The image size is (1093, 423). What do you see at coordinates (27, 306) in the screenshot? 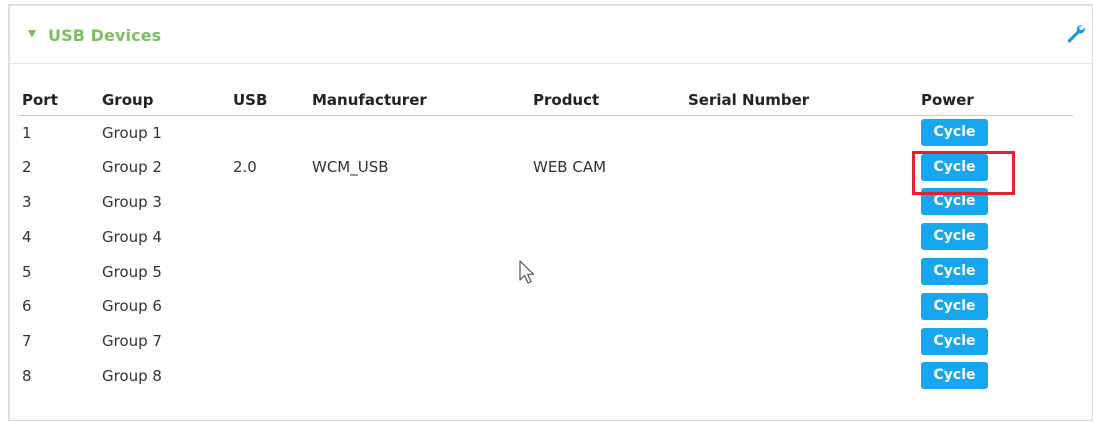
I see `cell-port: 6` at bounding box center [27, 306].